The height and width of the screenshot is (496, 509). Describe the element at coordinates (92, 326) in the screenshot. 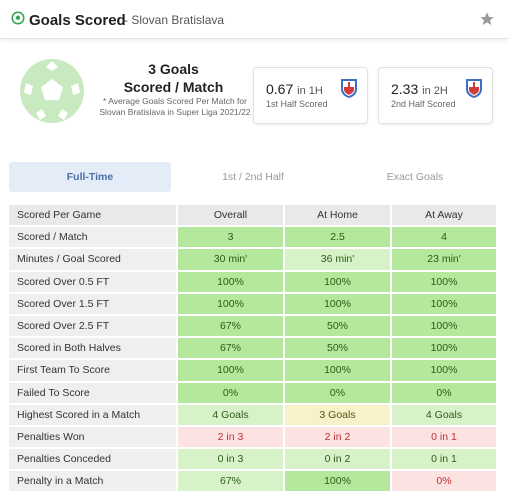

I see `row-label: Scored Over 2.5 FT` at that location.